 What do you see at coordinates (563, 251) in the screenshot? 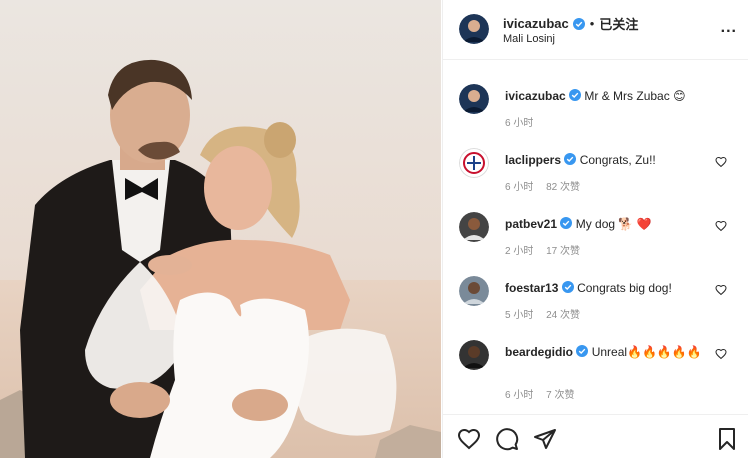
I see `comment-likes: 17 次赞` at bounding box center [563, 251].